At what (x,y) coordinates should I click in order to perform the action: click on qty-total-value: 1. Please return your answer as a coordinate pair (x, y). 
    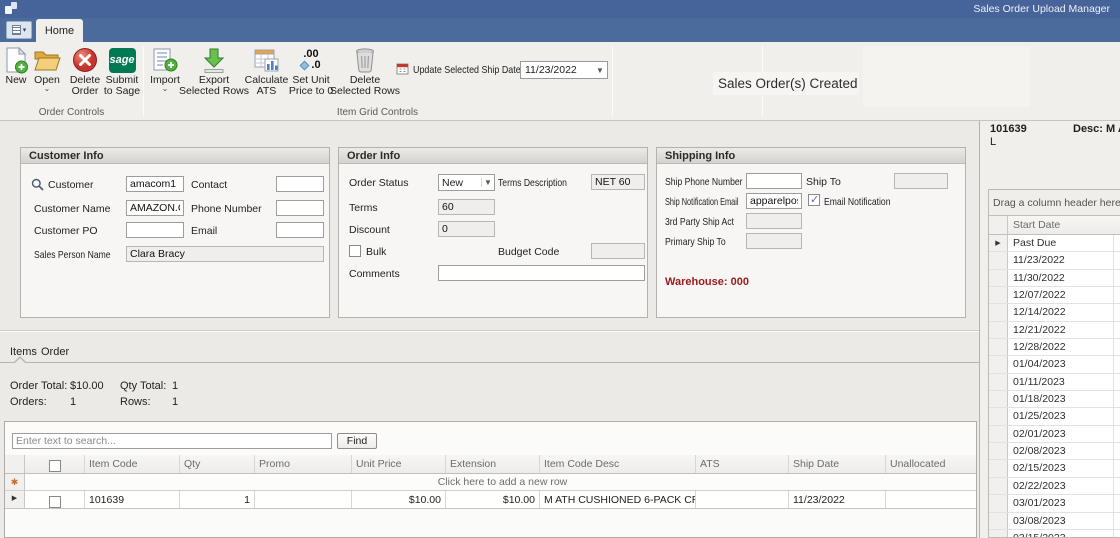
    Looking at the image, I should click on (175, 386).